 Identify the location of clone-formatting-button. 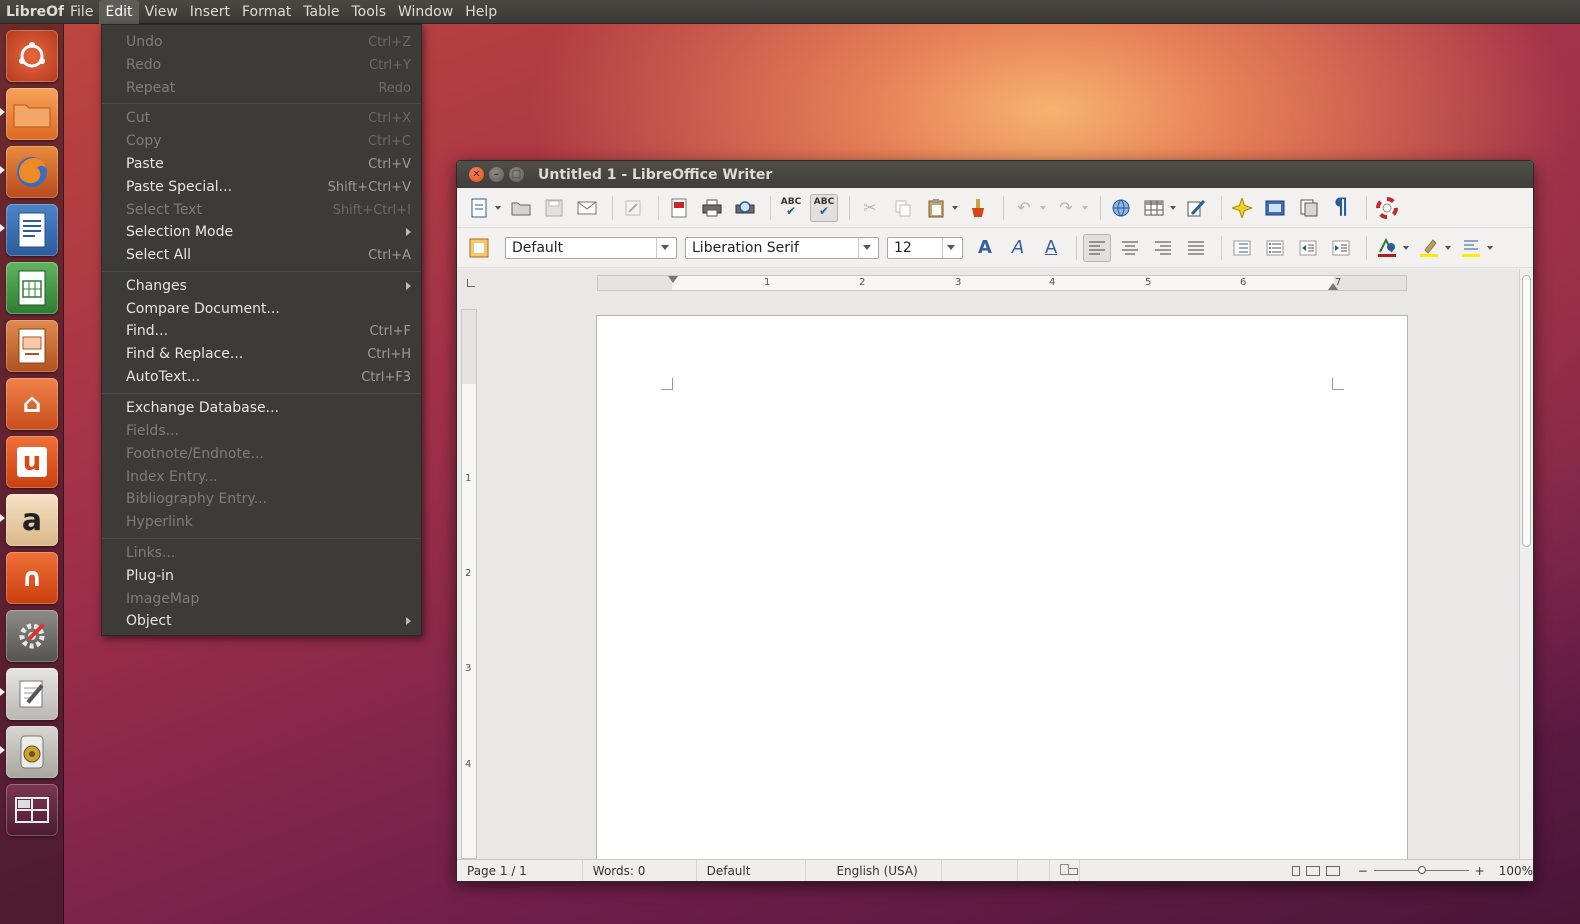
(978, 208).